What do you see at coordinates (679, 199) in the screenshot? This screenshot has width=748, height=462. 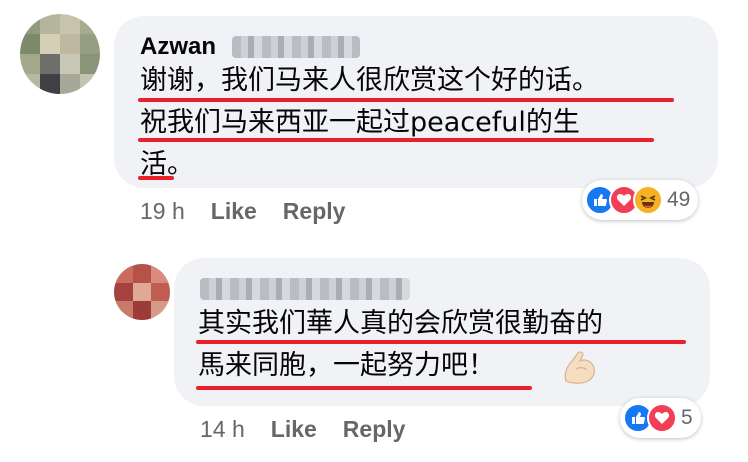 I see `reaction-count: 49` at bounding box center [679, 199].